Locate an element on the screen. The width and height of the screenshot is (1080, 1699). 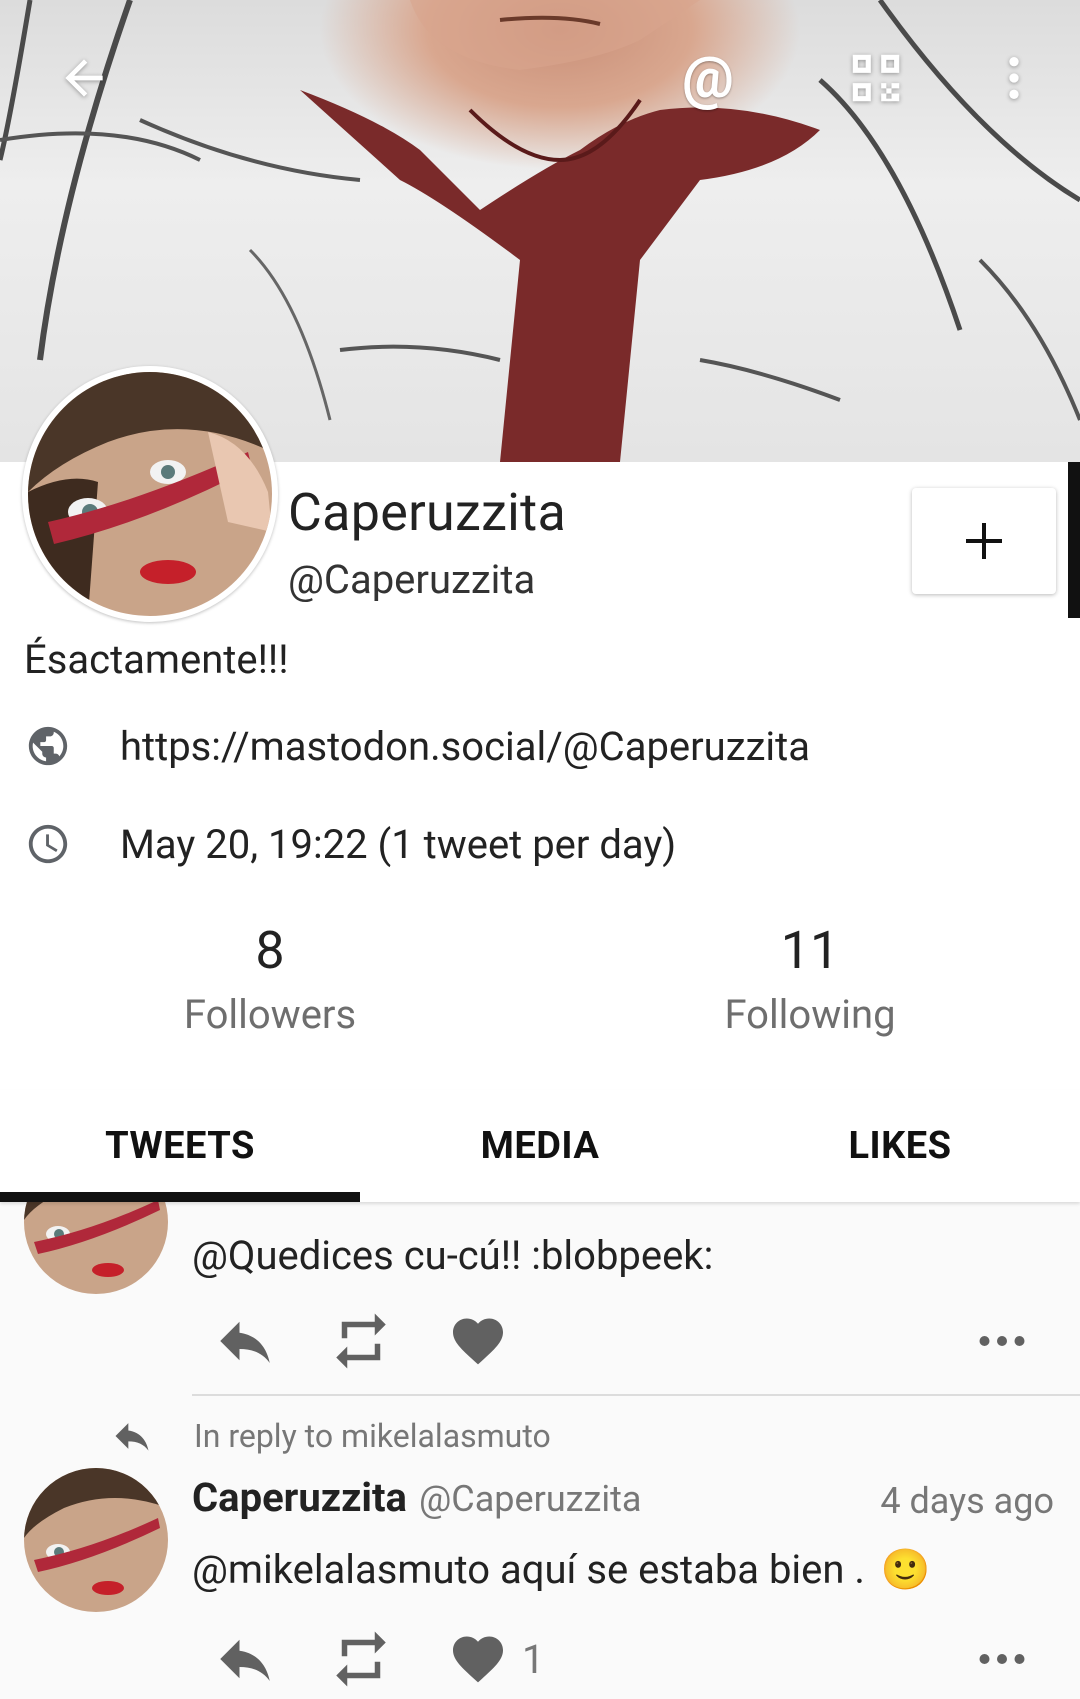
favourite-button: 1 is located at coordinates (496, 1659).